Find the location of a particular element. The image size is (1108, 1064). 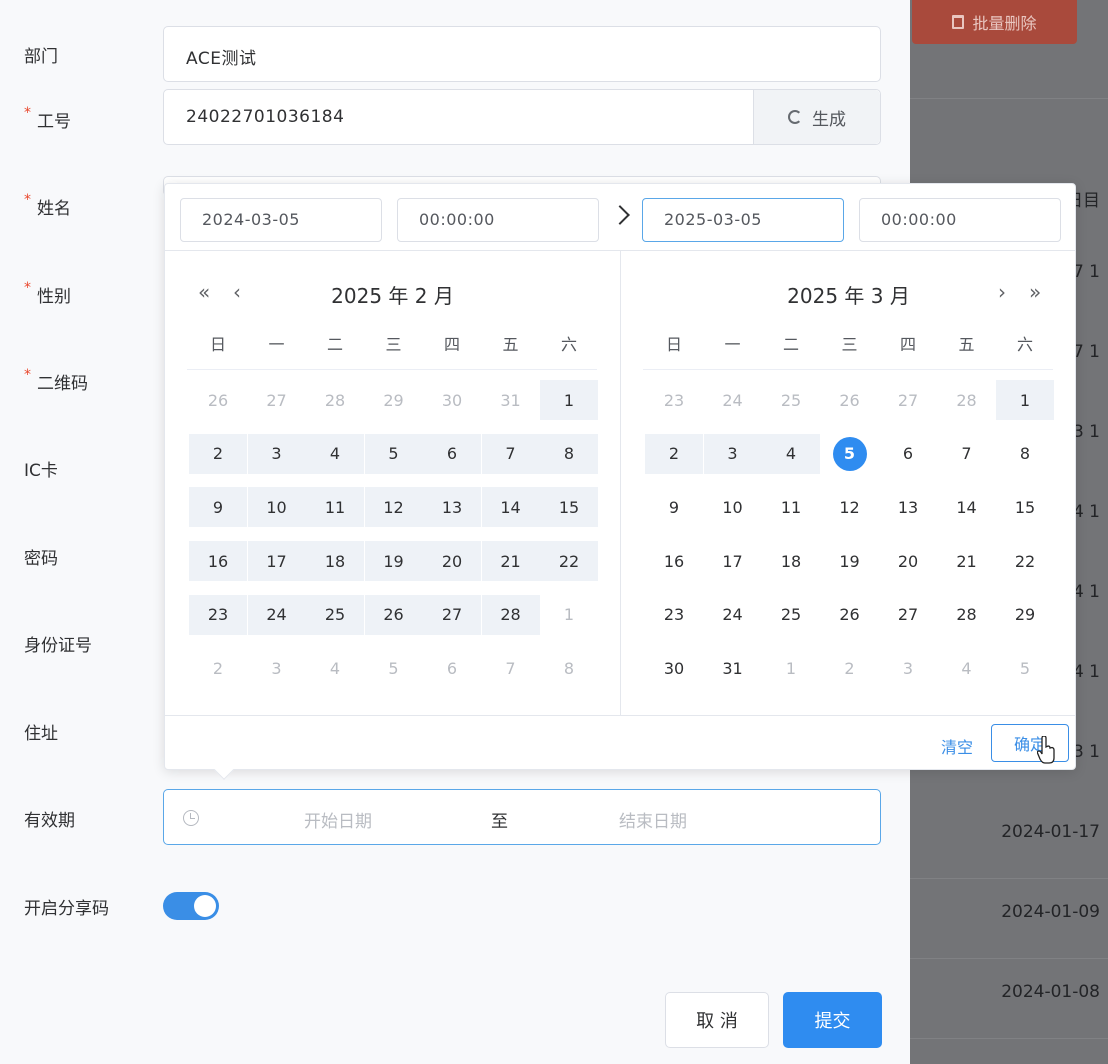

selected-date-cell: 5 is located at coordinates (850, 454).